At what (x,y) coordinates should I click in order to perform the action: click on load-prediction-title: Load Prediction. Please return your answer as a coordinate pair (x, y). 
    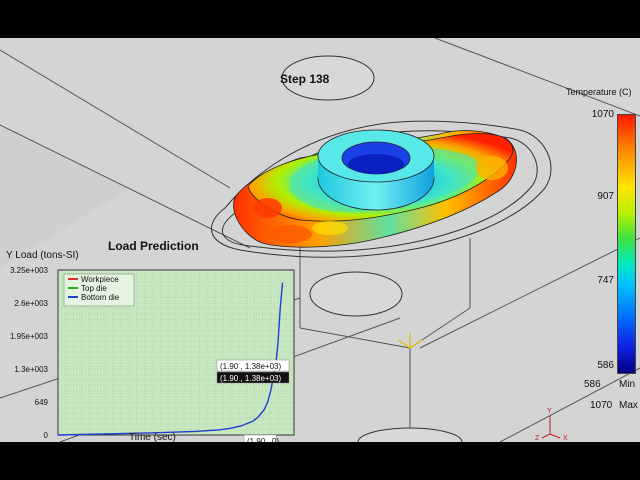
    Looking at the image, I should click on (153, 246).